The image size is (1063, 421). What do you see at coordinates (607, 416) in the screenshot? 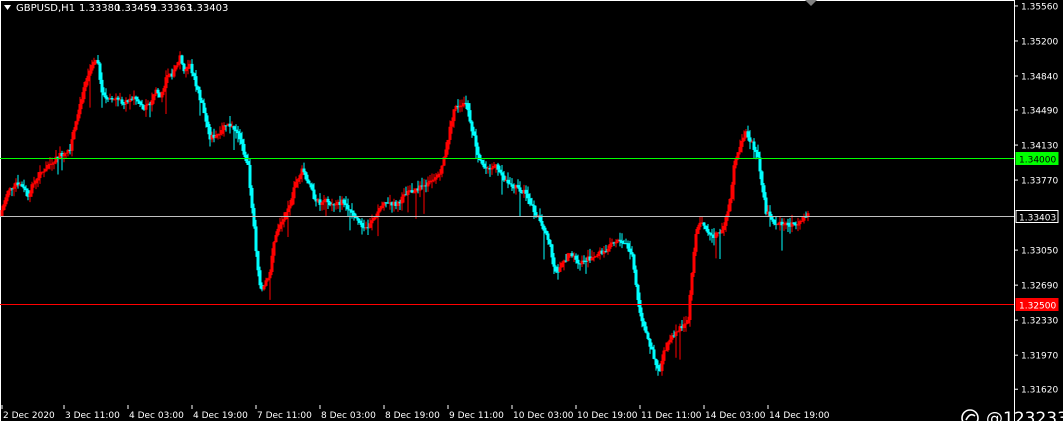
I see `x-tick-label: 10 Dec 19:00` at bounding box center [607, 416].